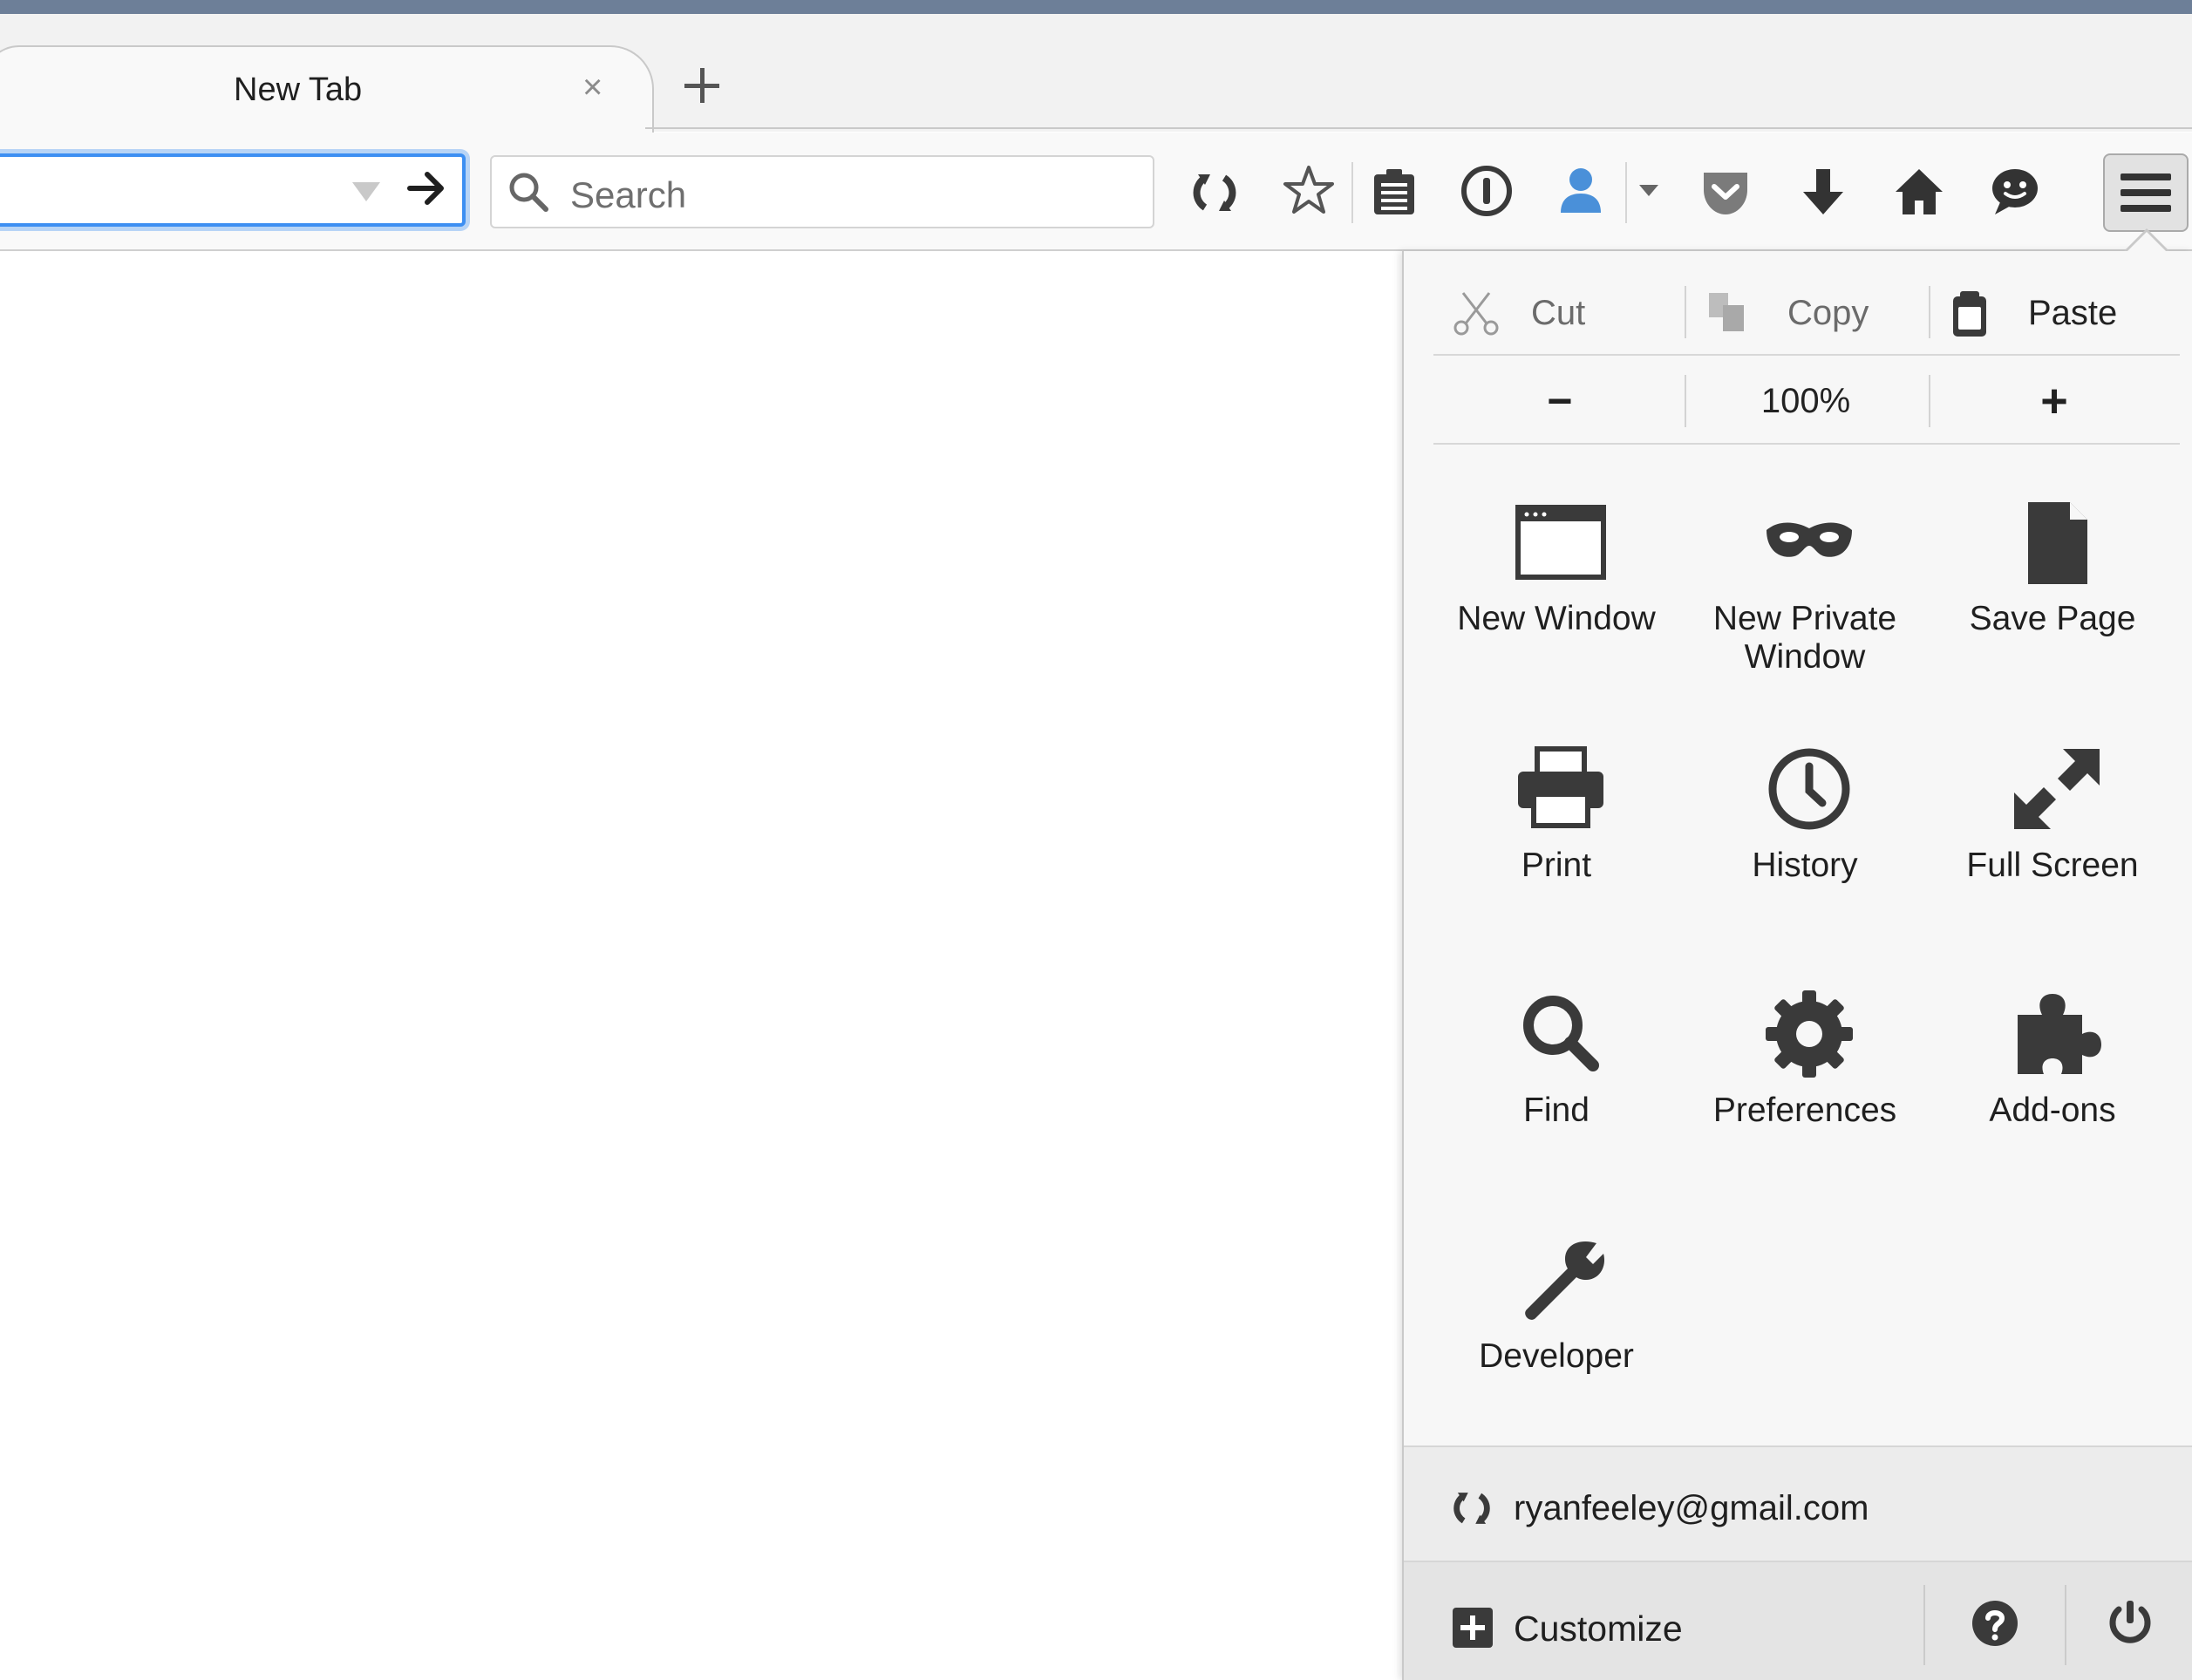  Describe the element at coordinates (1828, 312) in the screenshot. I see `copy-label: Copy` at that location.